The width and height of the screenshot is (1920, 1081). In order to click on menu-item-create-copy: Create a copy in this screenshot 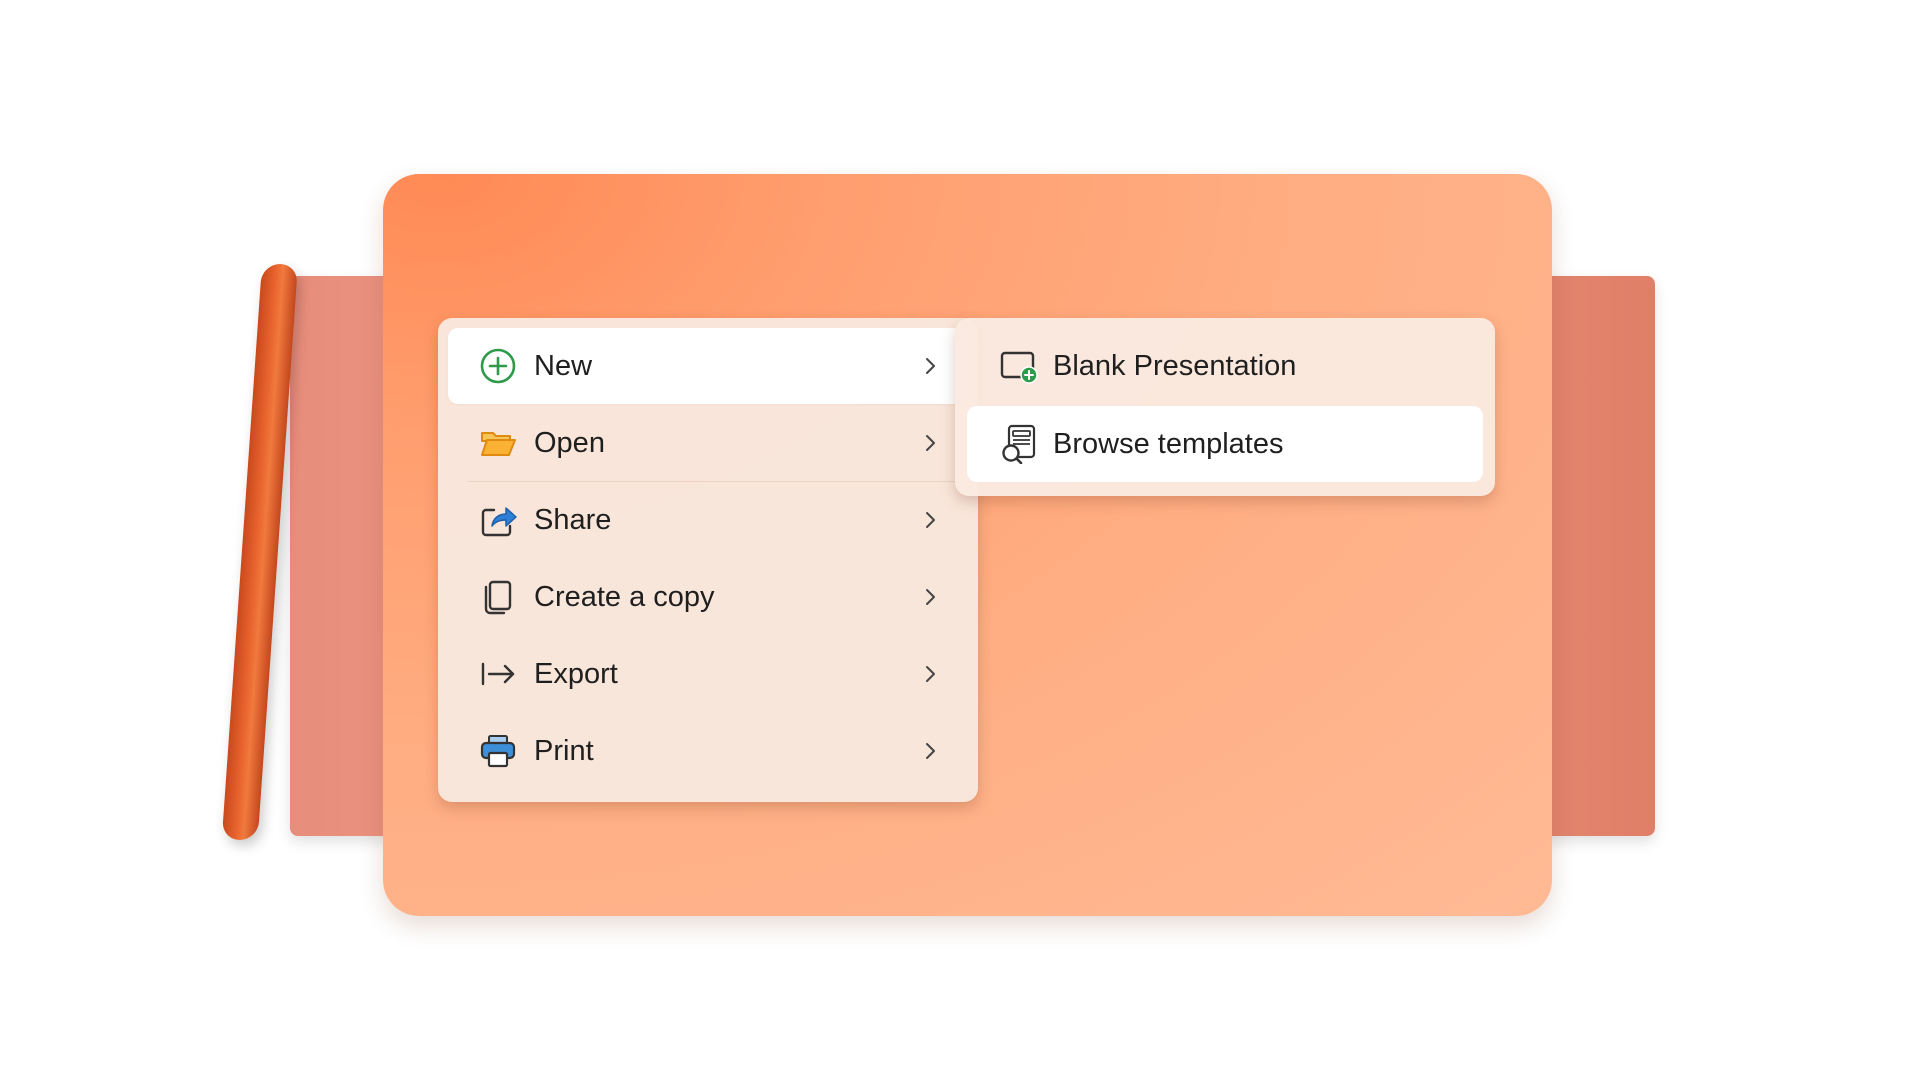, I will do `click(708, 597)`.